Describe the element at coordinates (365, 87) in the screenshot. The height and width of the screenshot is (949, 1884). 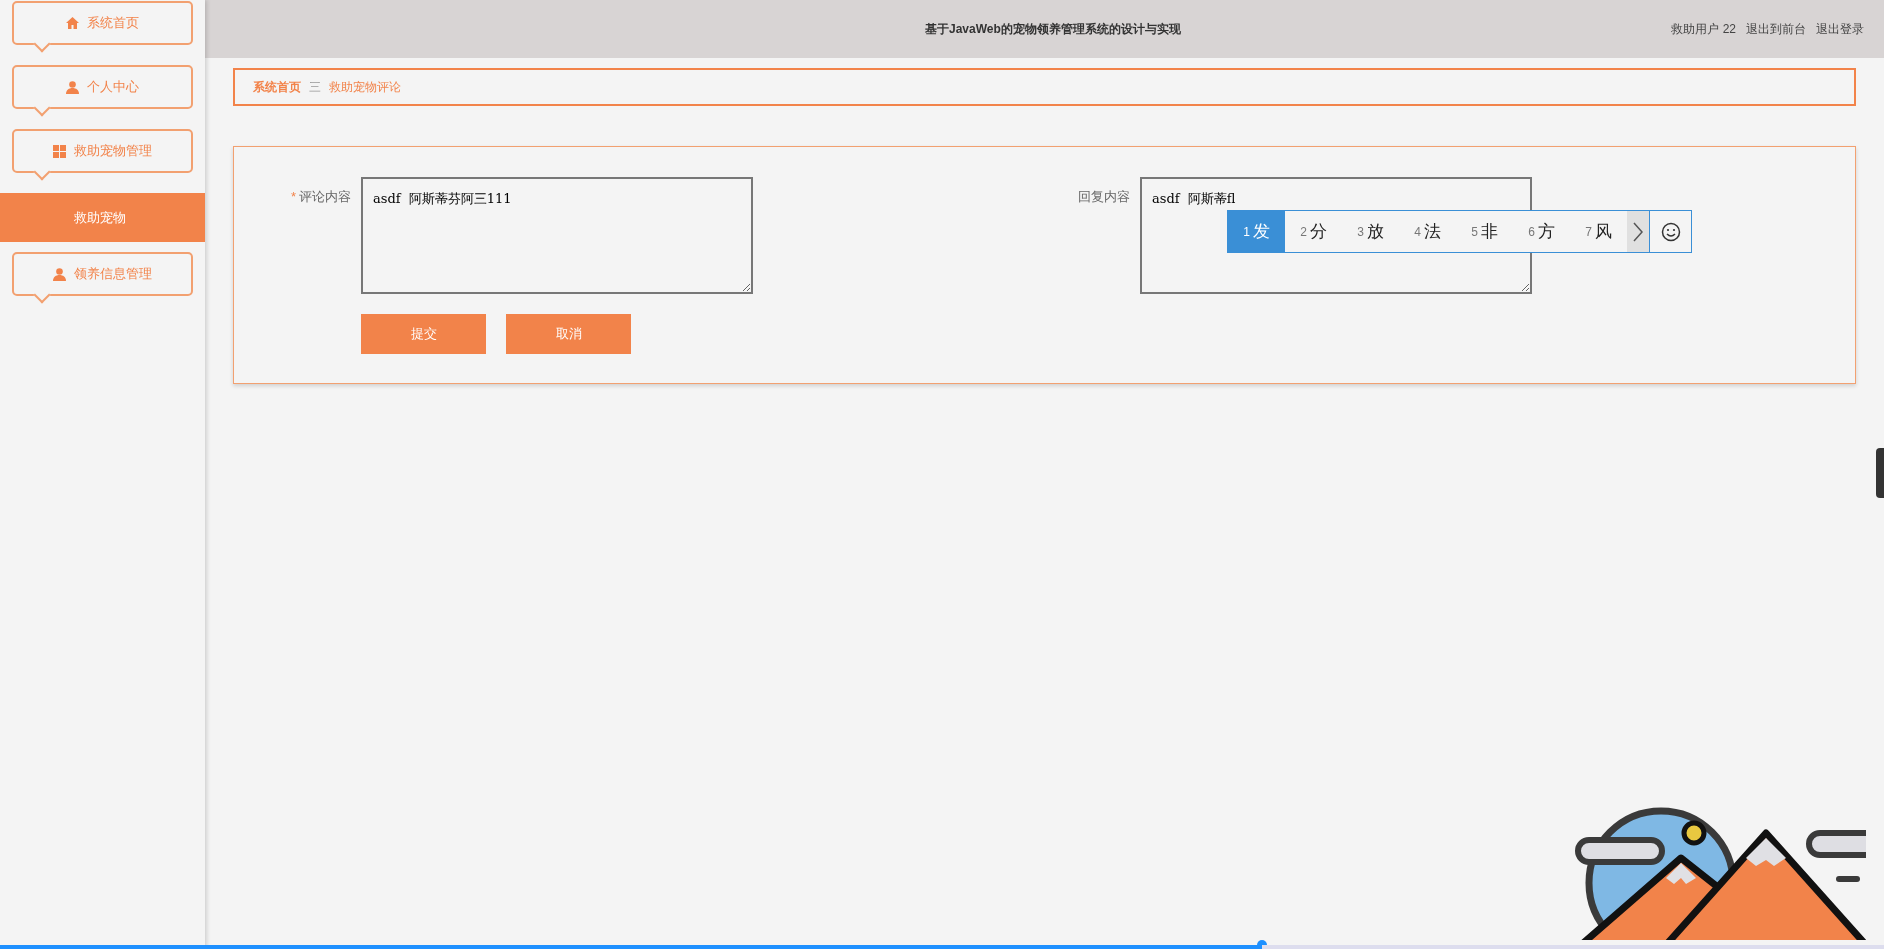
I see `breadcrumb-link: 救助宠物评论` at that location.